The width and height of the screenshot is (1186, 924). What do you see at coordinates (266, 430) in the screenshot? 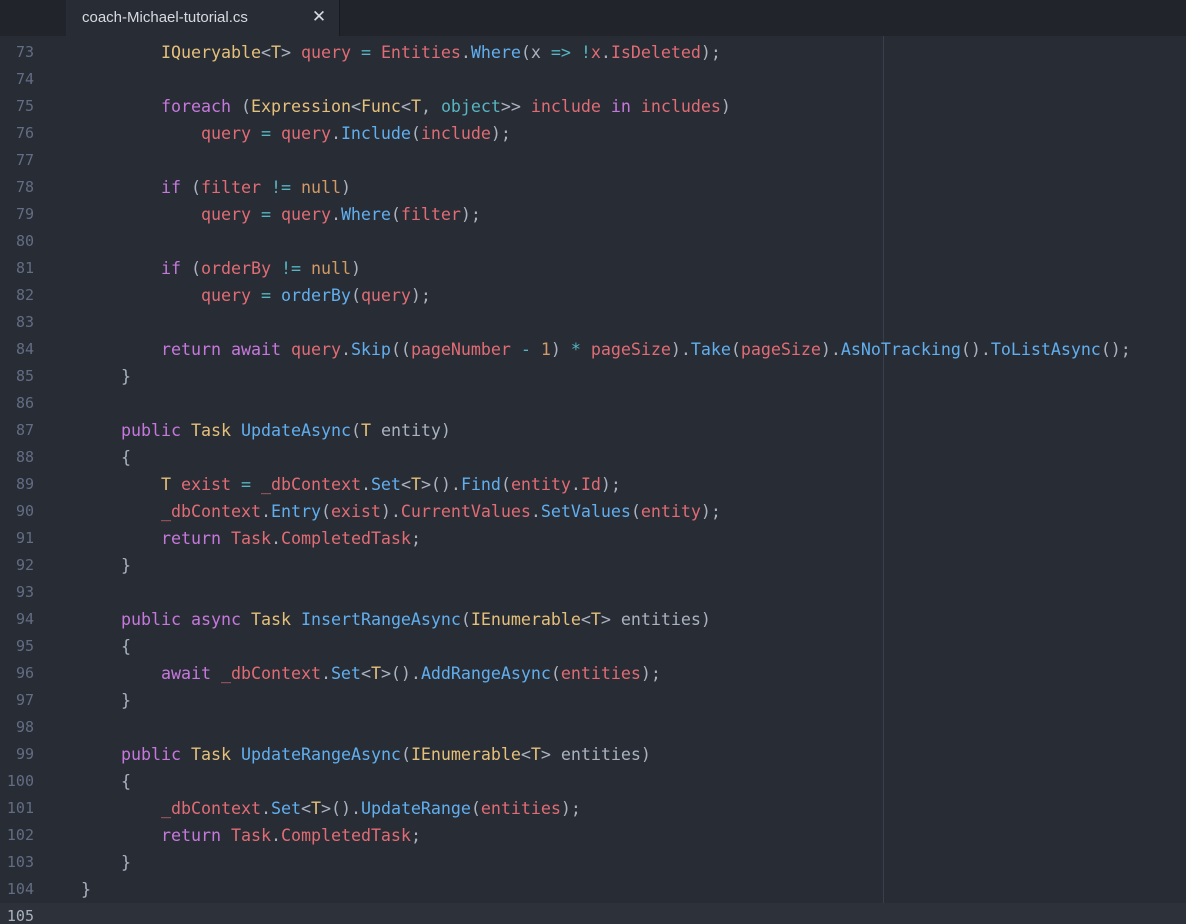
I see `code-text: public Task UpdateAsync(T entity)` at bounding box center [266, 430].